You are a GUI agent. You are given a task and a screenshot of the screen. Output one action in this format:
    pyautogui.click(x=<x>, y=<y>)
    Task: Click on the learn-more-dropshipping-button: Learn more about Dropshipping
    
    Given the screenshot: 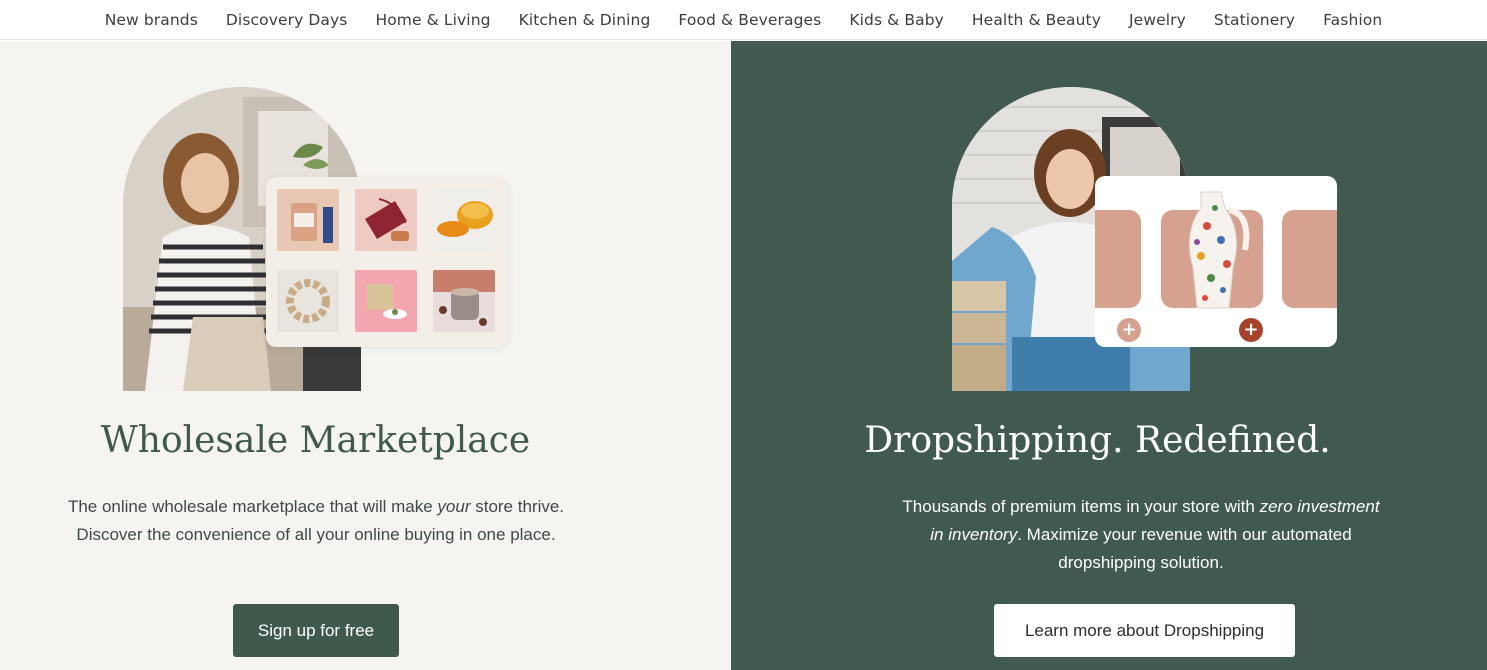 What is the action you would take?
    pyautogui.click(x=1144, y=630)
    